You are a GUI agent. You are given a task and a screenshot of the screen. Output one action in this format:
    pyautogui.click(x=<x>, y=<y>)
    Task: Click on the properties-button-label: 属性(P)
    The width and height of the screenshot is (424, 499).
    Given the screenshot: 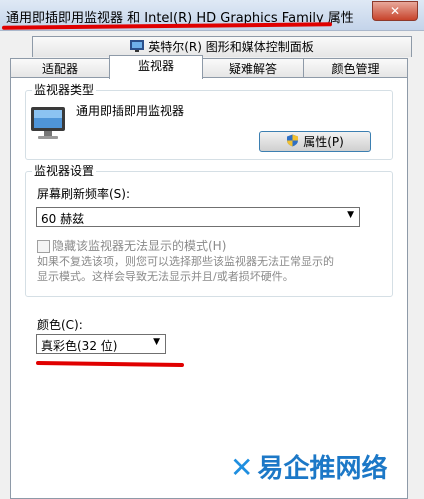 What is the action you would take?
    pyautogui.click(x=323, y=142)
    